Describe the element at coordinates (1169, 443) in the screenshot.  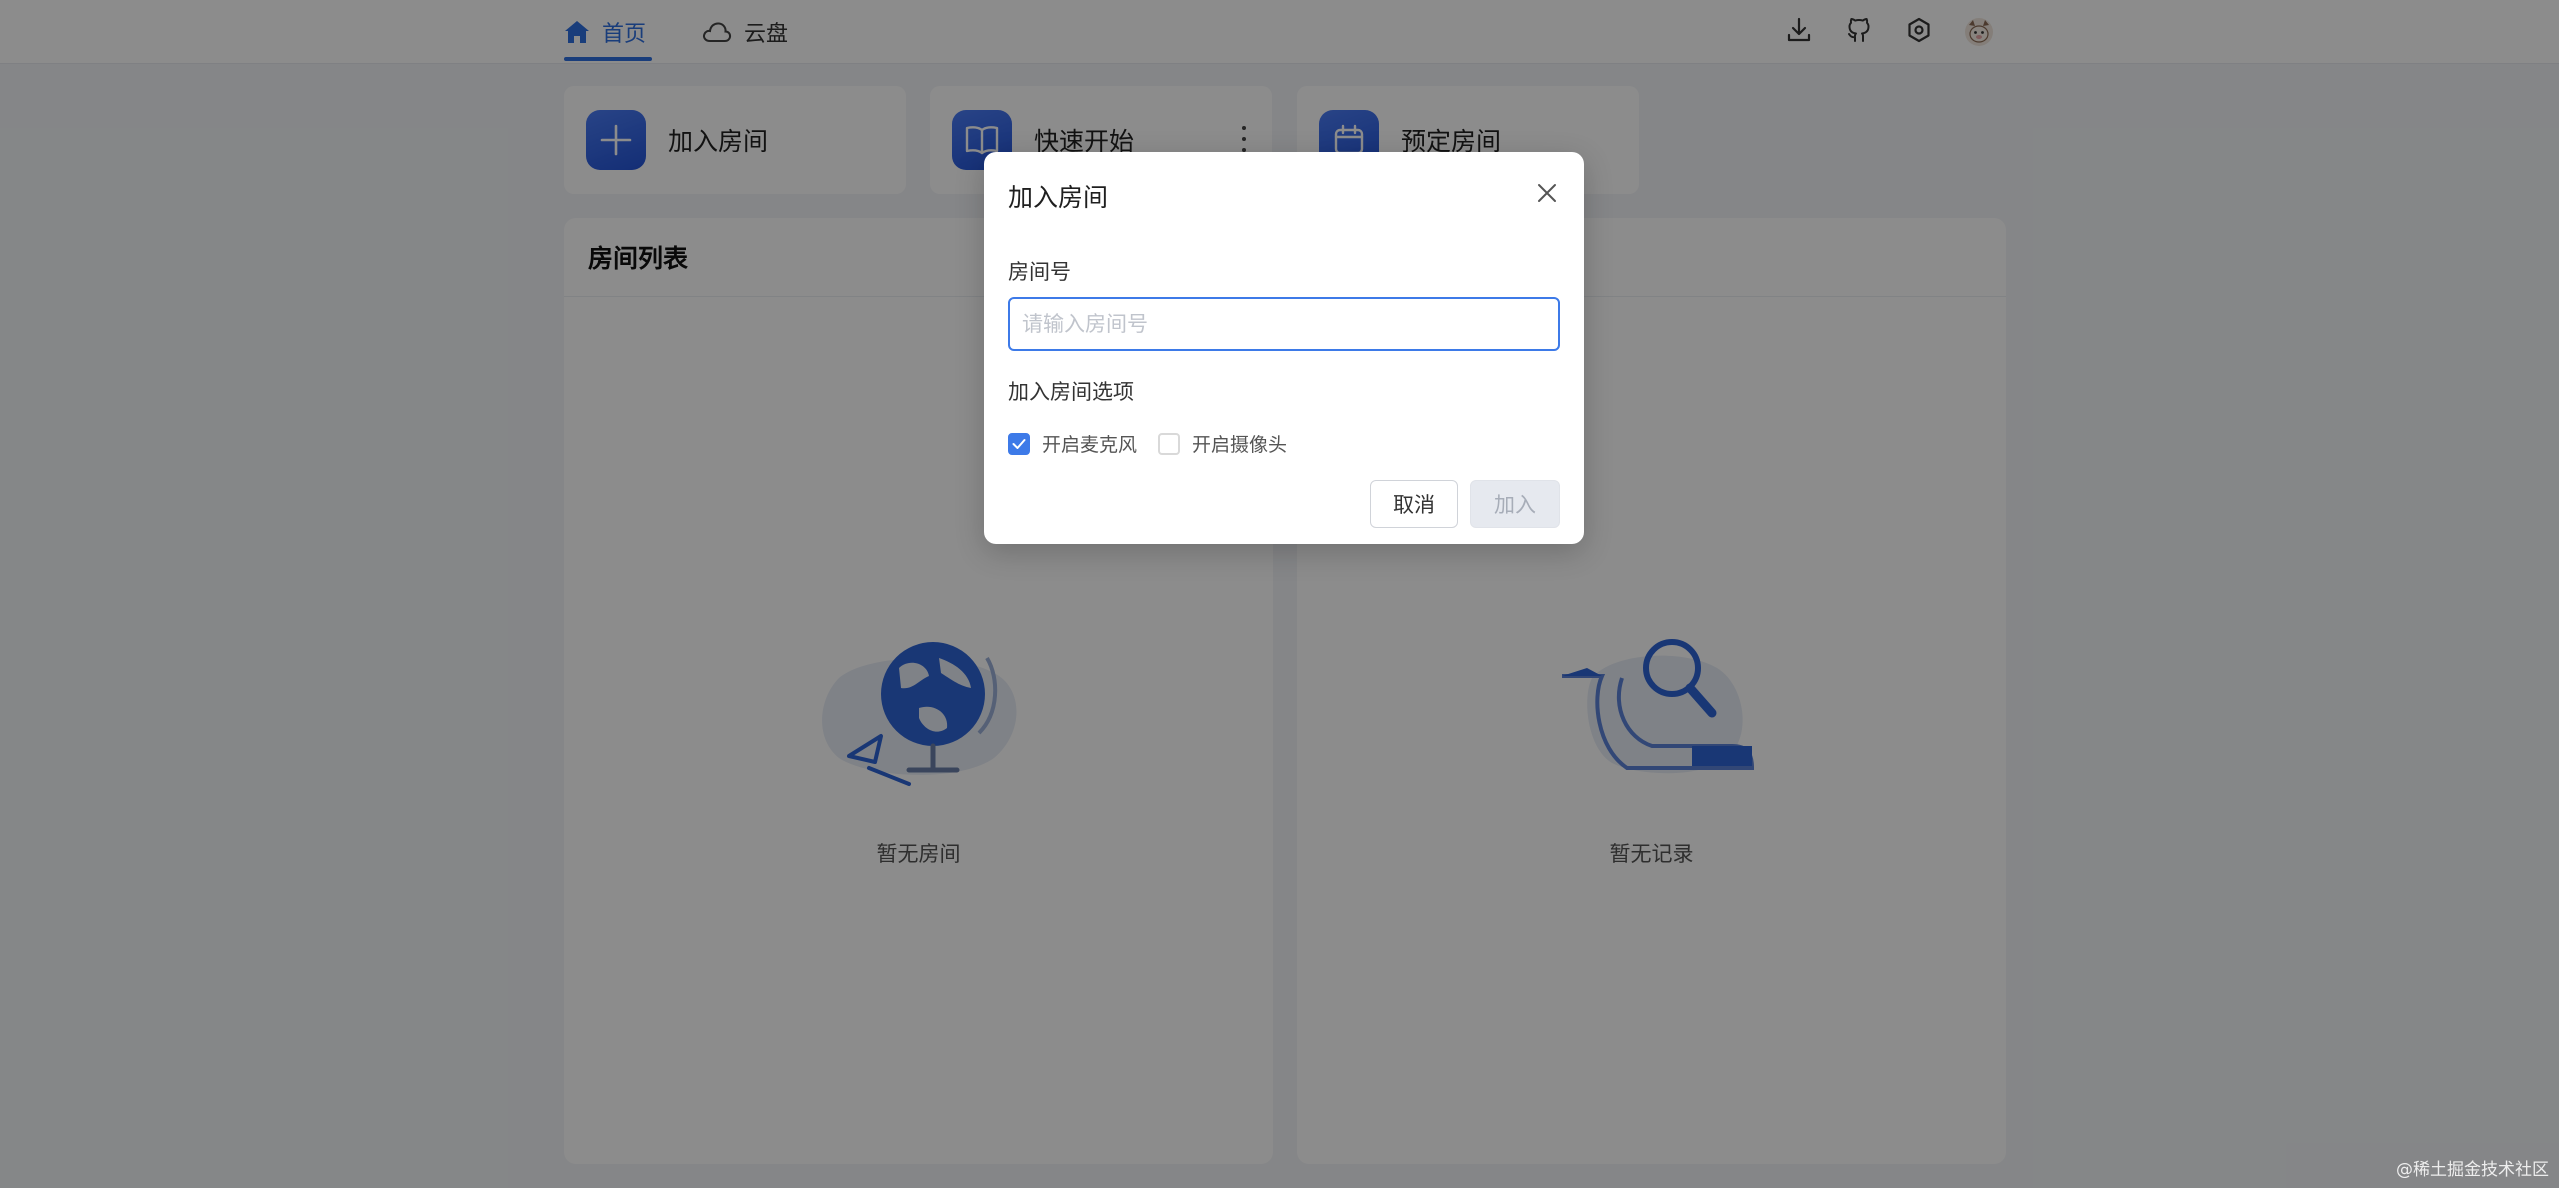
I see `camera-checkbox` at that location.